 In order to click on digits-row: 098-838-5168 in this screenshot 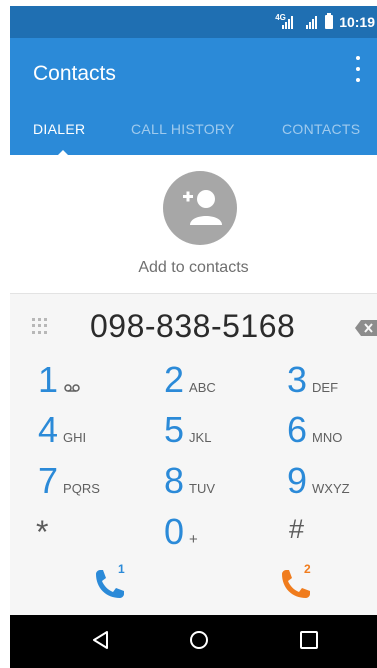, I will do `click(193, 326)`.